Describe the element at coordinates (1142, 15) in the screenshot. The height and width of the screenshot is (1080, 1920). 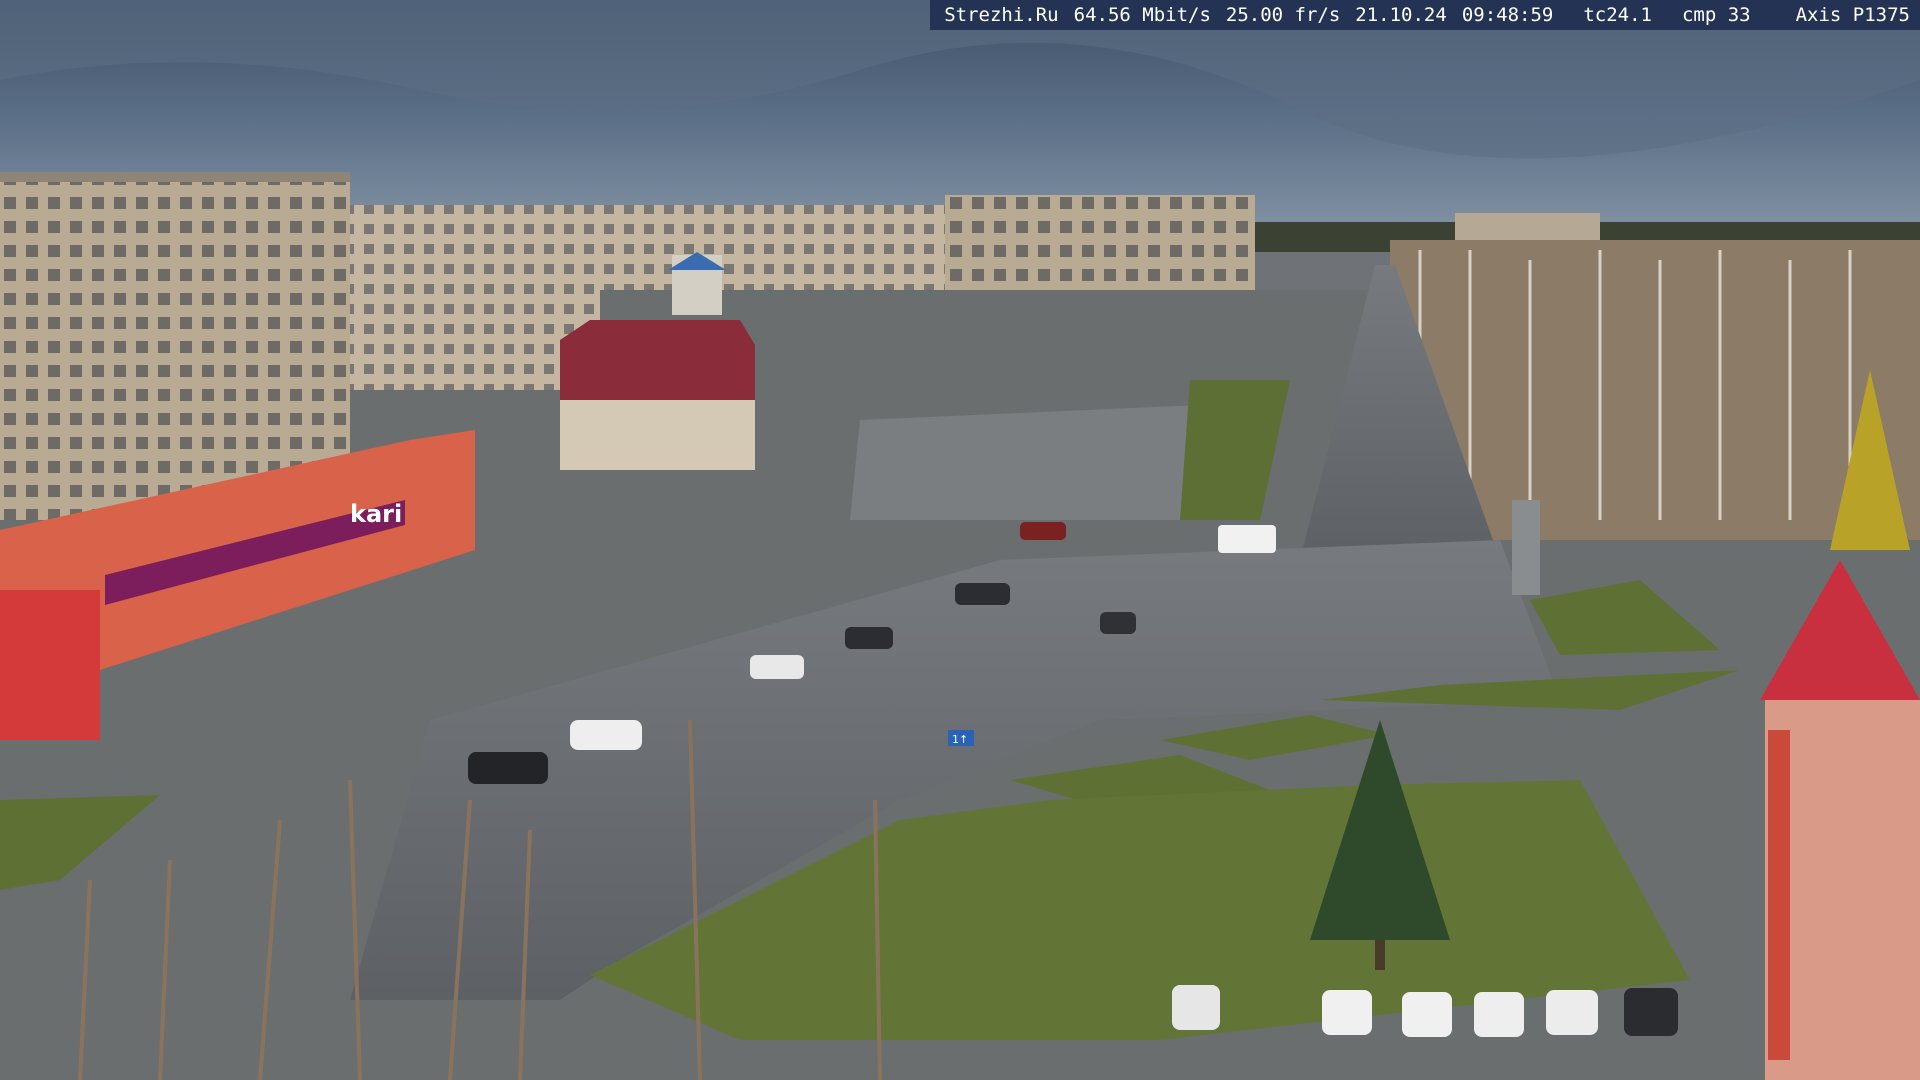
I see `overlay-bitrate: 64.56 Mbit/s` at that location.